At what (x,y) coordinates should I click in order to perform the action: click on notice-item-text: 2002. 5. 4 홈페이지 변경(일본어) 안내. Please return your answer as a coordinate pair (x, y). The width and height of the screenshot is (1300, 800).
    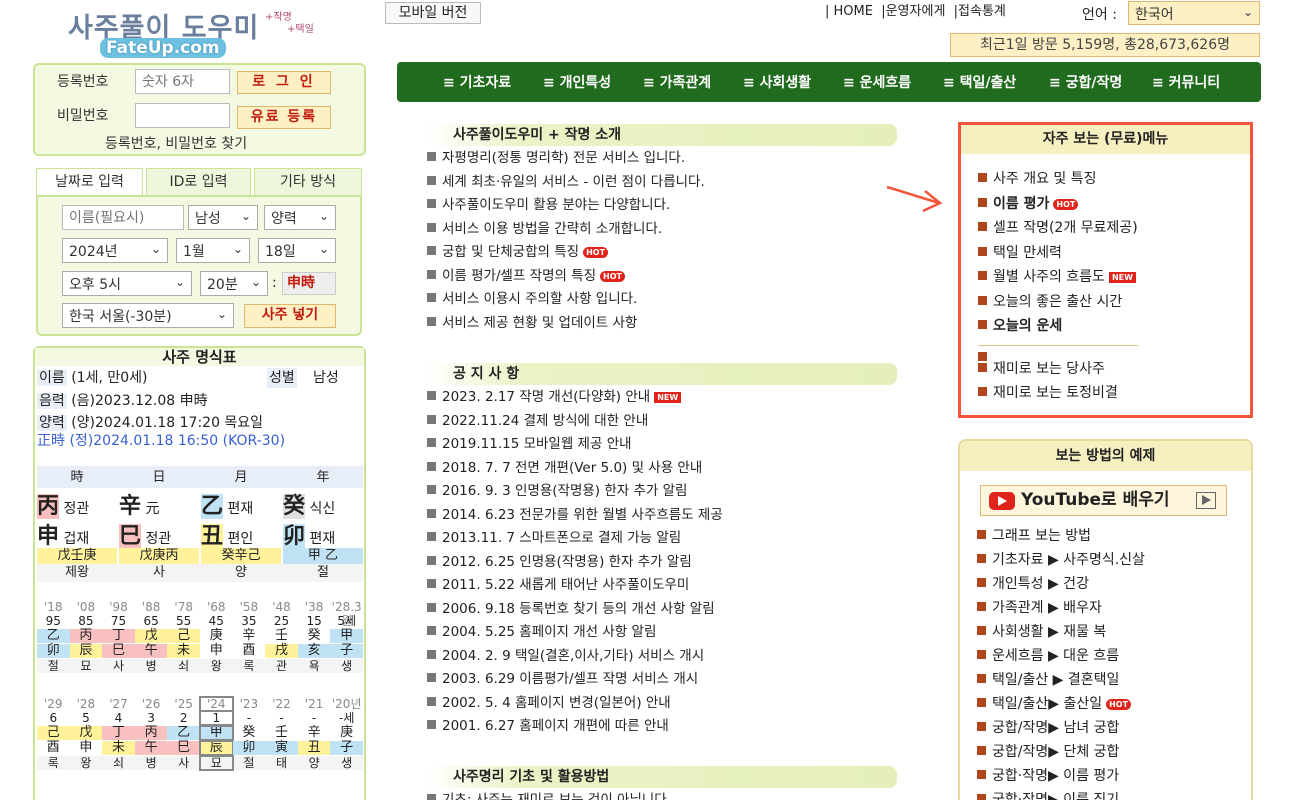
    Looking at the image, I should click on (556, 702).